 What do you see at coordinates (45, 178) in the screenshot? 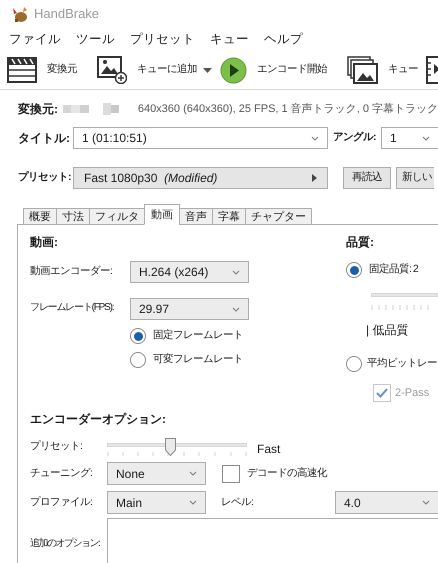
I see `preset-label: プリセット:` at bounding box center [45, 178].